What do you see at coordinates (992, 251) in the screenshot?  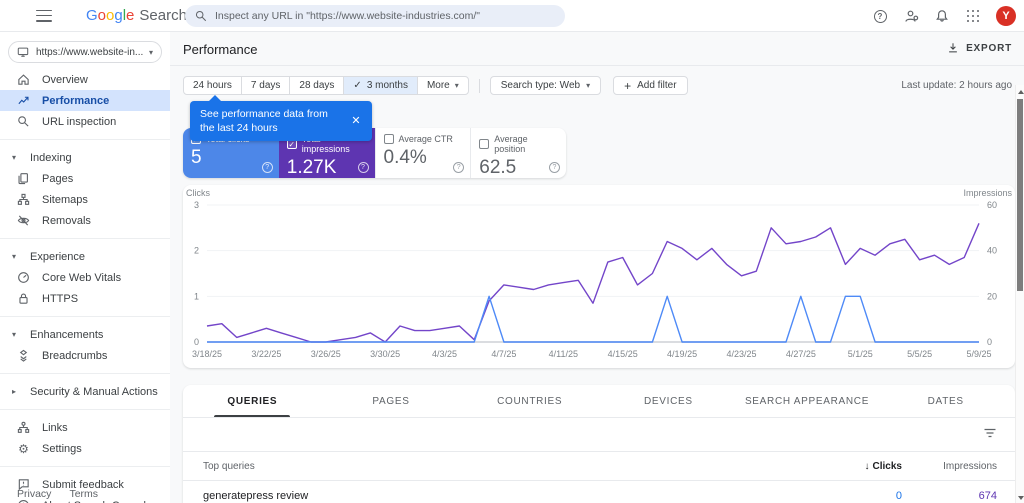 I see `svg-text: 40` at bounding box center [992, 251].